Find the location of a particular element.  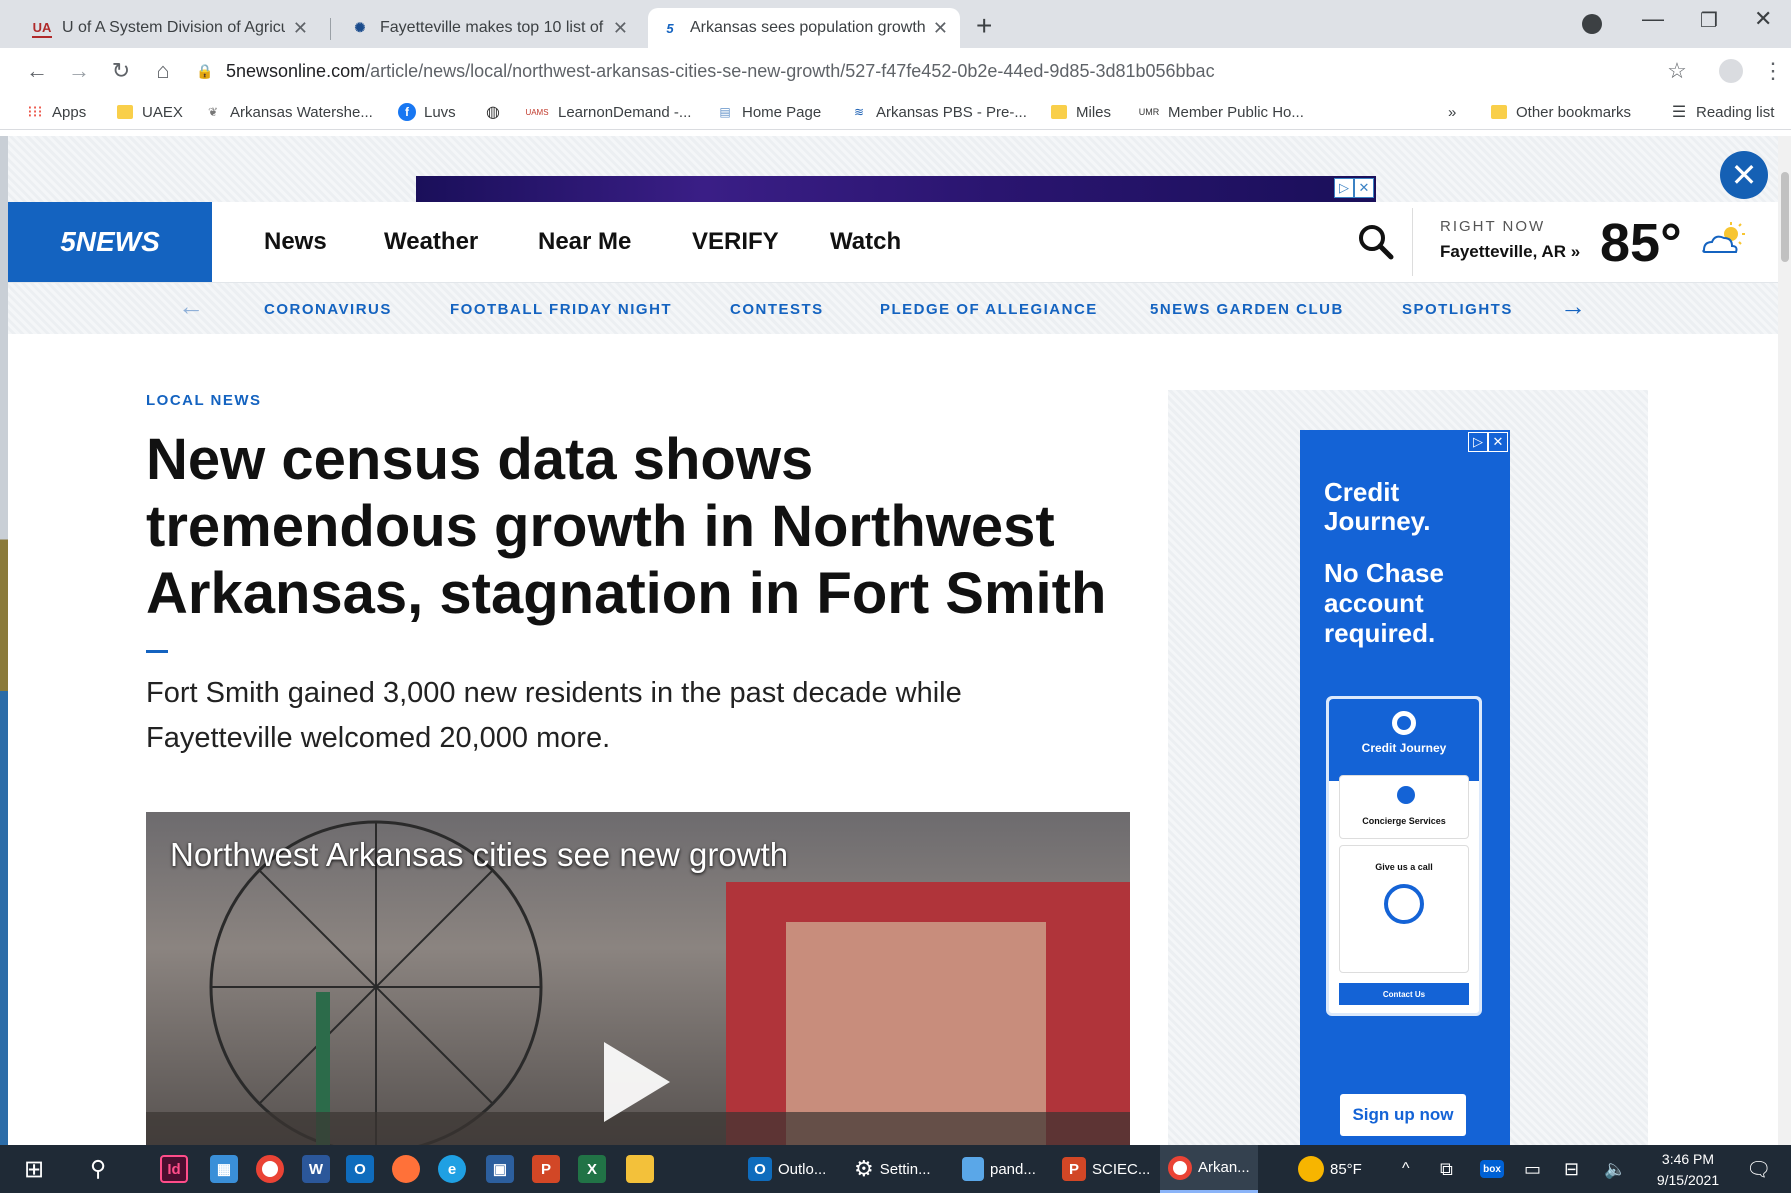

search-icon: ⚲ is located at coordinates (98, 1169).